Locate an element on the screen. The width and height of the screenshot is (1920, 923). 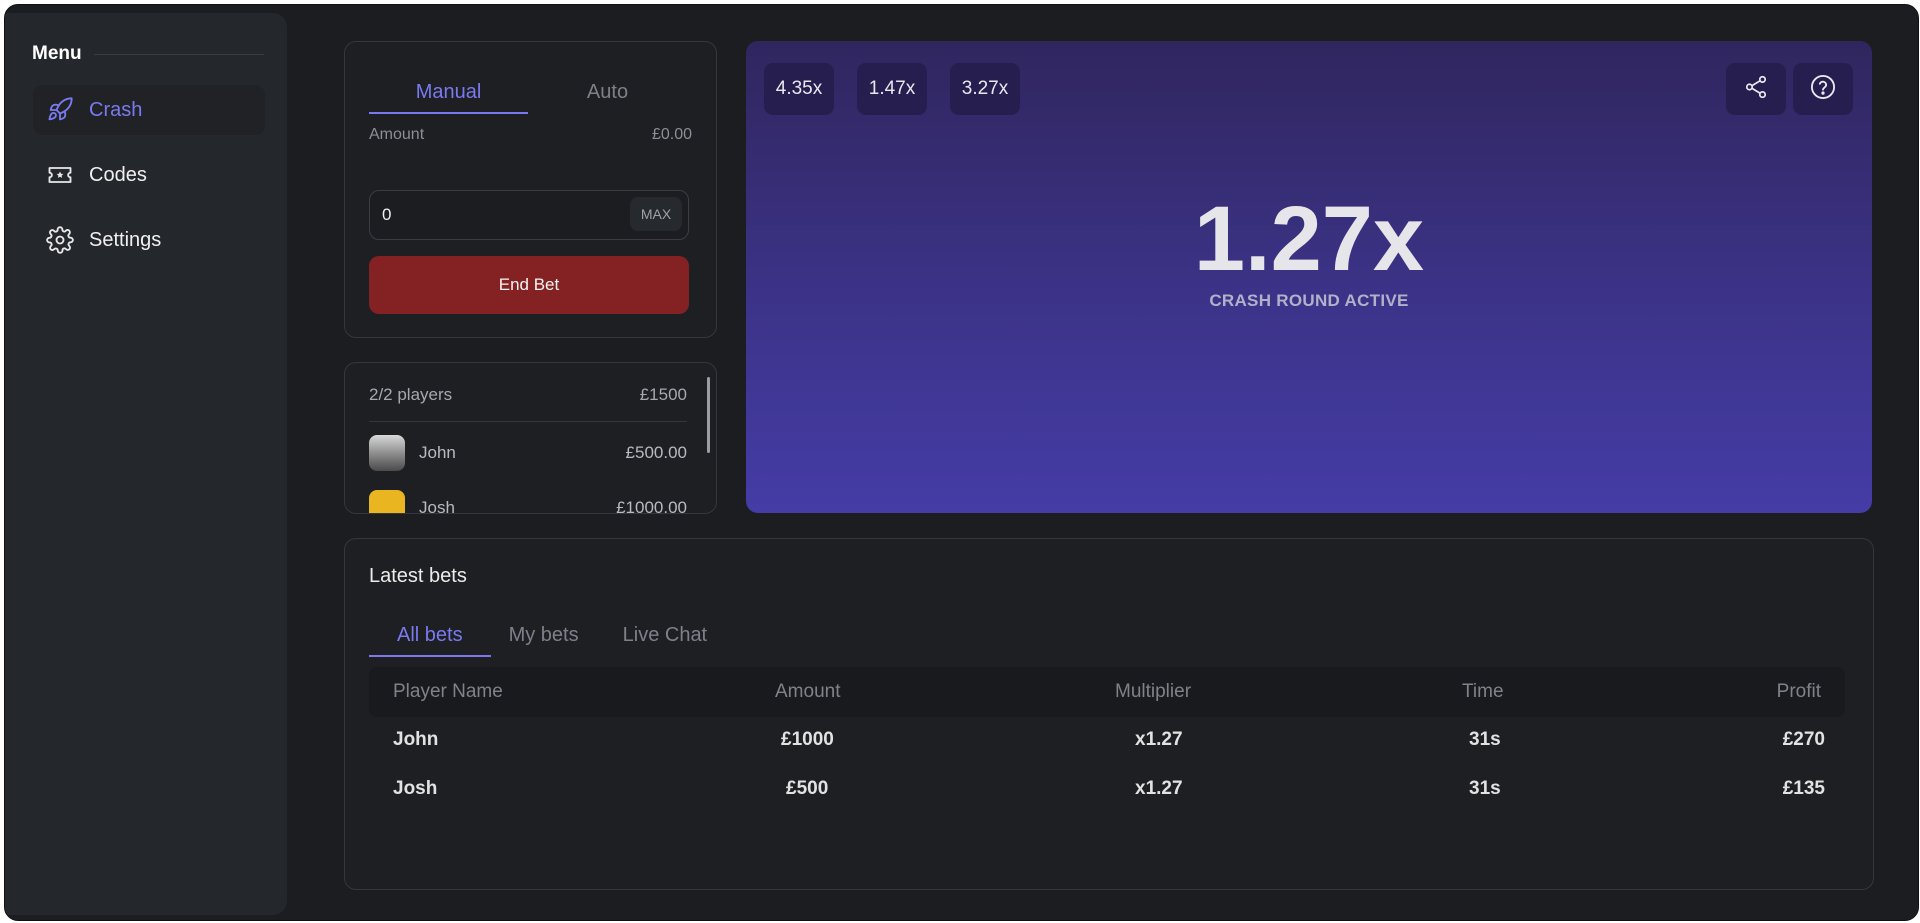
sidebar-item-settings: Settings is located at coordinates (149, 240).